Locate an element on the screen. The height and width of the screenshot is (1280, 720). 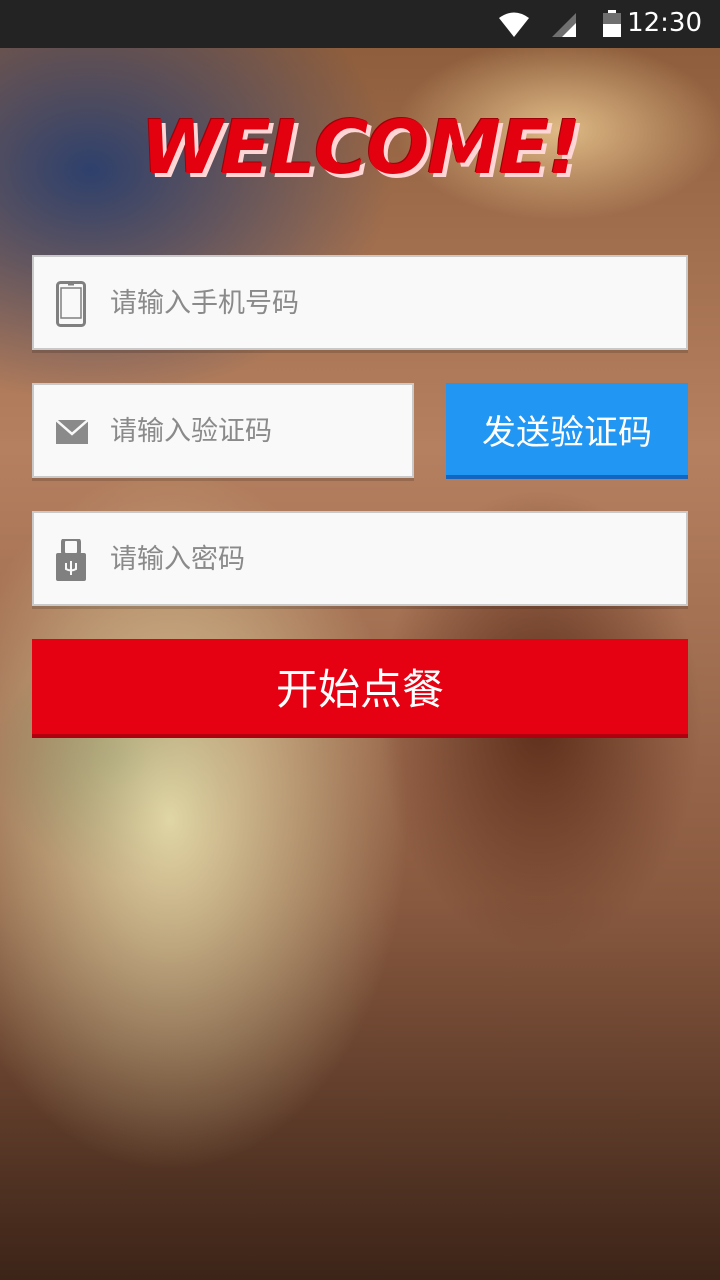
status-bar: 12:30 is located at coordinates (360, 24).